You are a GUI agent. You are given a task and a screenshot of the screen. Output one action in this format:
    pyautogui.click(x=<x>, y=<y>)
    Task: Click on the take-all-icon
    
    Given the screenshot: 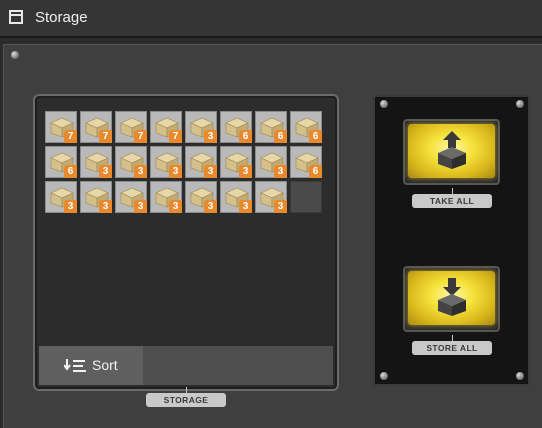 What is the action you would take?
    pyautogui.click(x=452, y=150)
    